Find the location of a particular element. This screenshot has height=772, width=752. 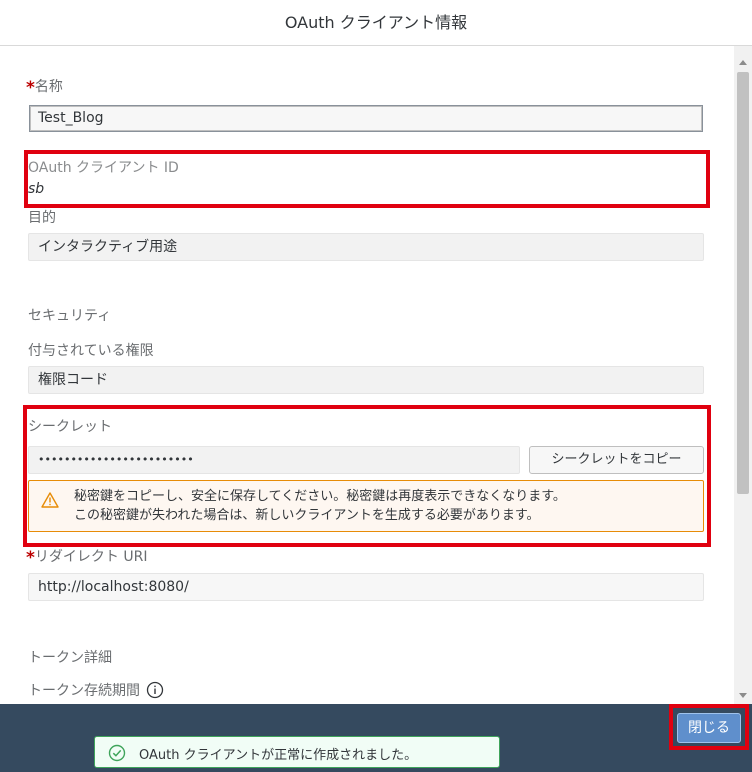

security-section-title: セキュリティ is located at coordinates (70, 316).